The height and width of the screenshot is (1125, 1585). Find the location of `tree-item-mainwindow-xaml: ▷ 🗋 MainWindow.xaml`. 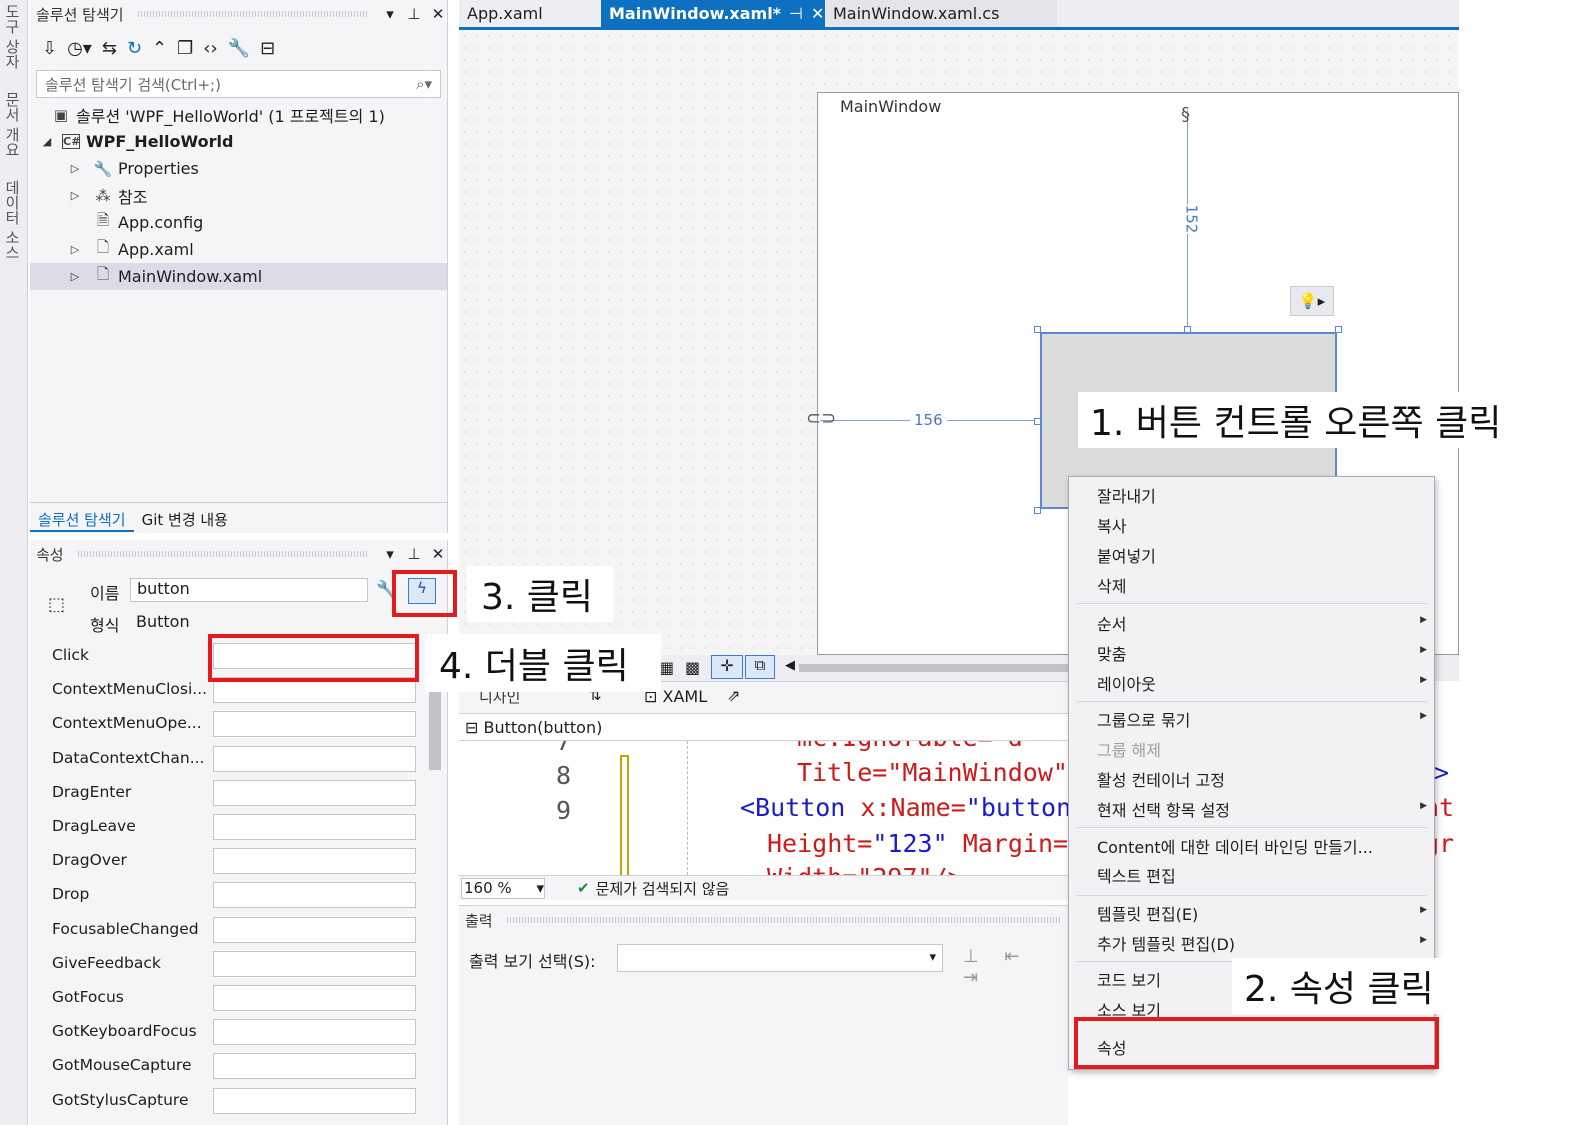

tree-item-mainwindow-xaml: ▷ 🗋 MainWindow.xaml is located at coordinates (238, 276).